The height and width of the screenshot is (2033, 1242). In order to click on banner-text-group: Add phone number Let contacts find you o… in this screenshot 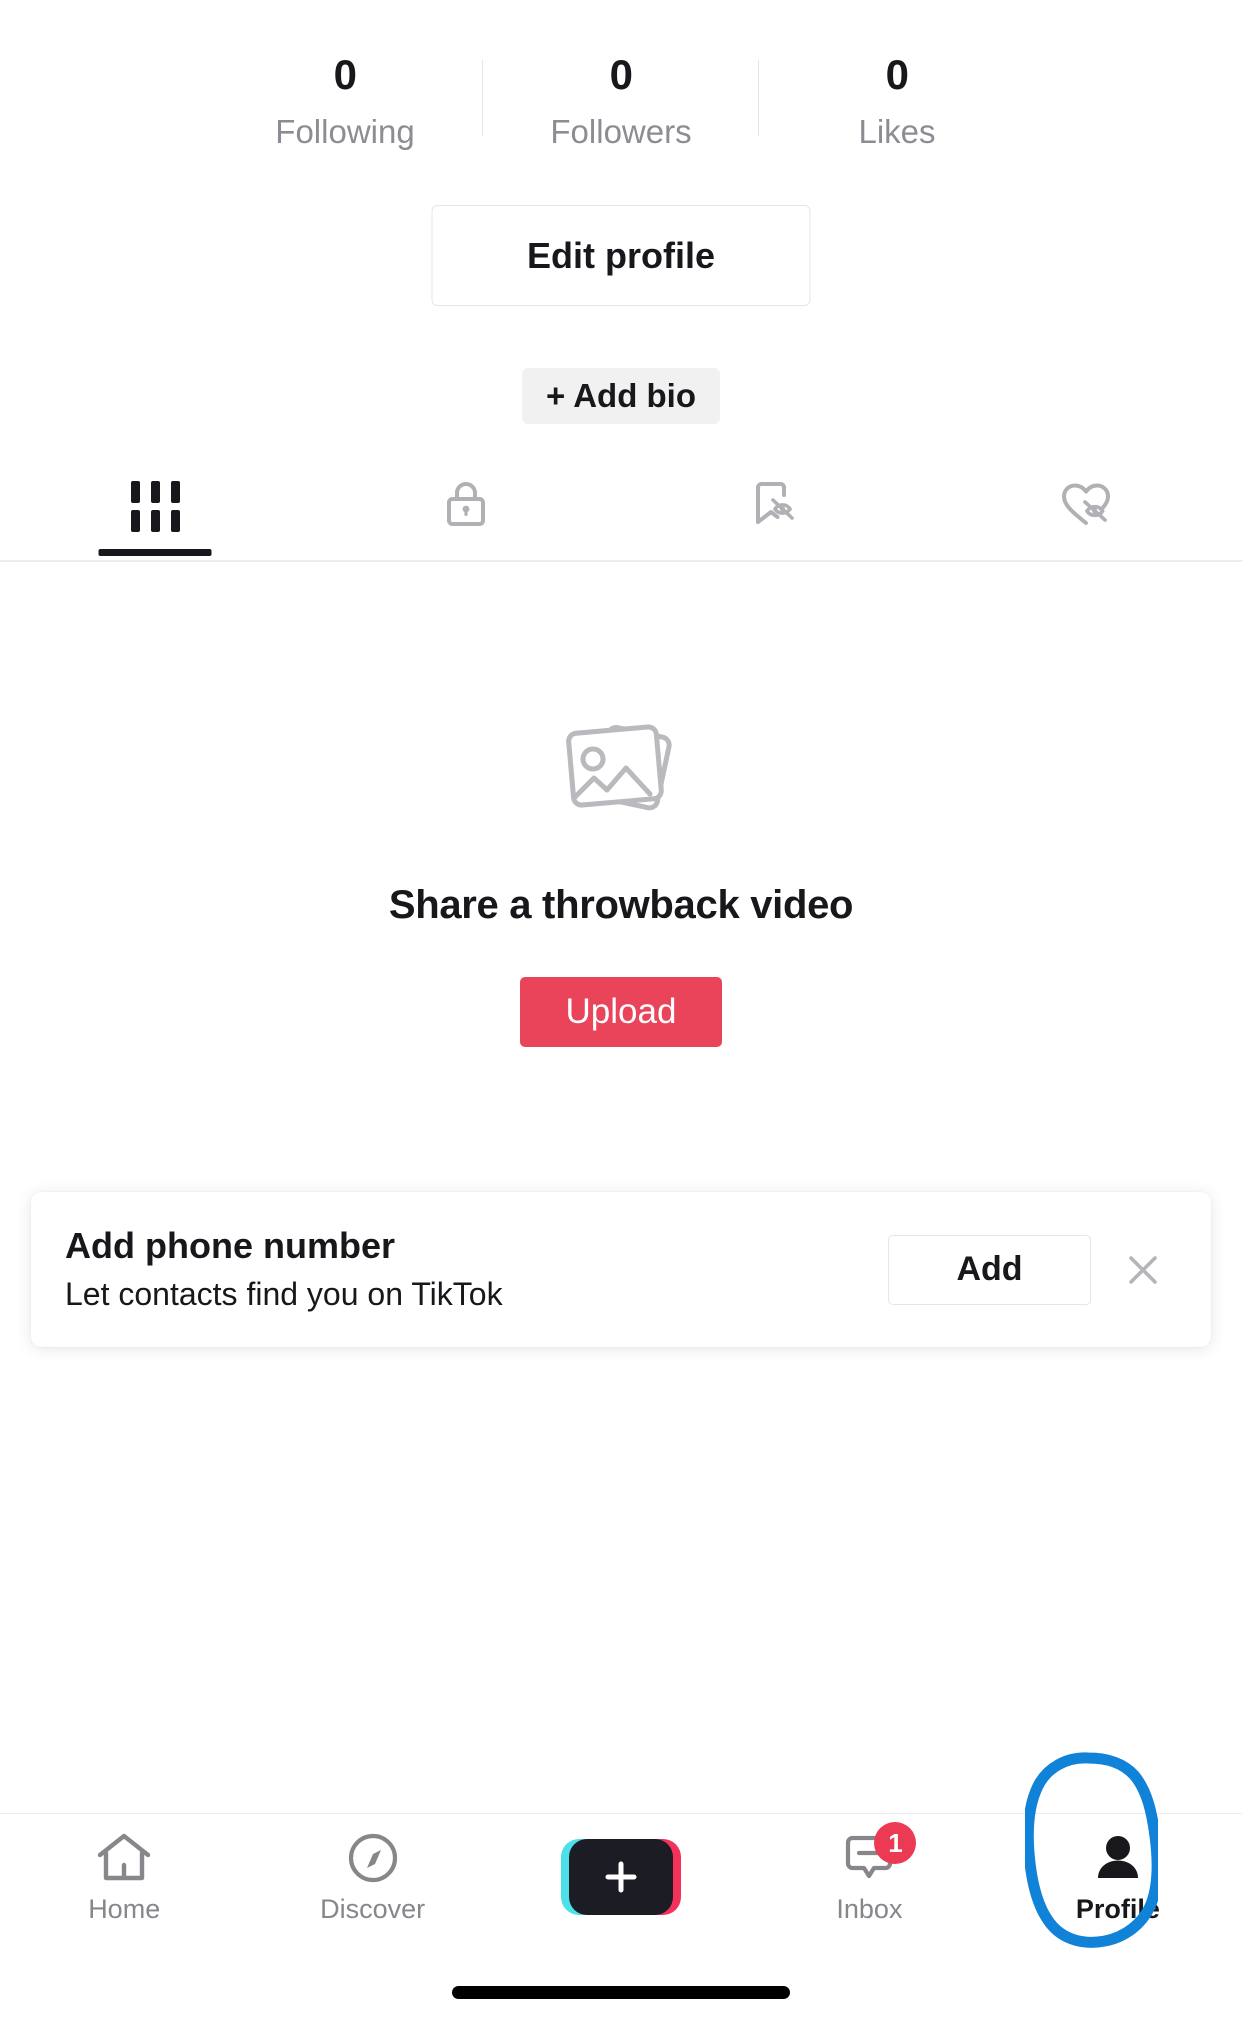, I will do `click(476, 1269)`.